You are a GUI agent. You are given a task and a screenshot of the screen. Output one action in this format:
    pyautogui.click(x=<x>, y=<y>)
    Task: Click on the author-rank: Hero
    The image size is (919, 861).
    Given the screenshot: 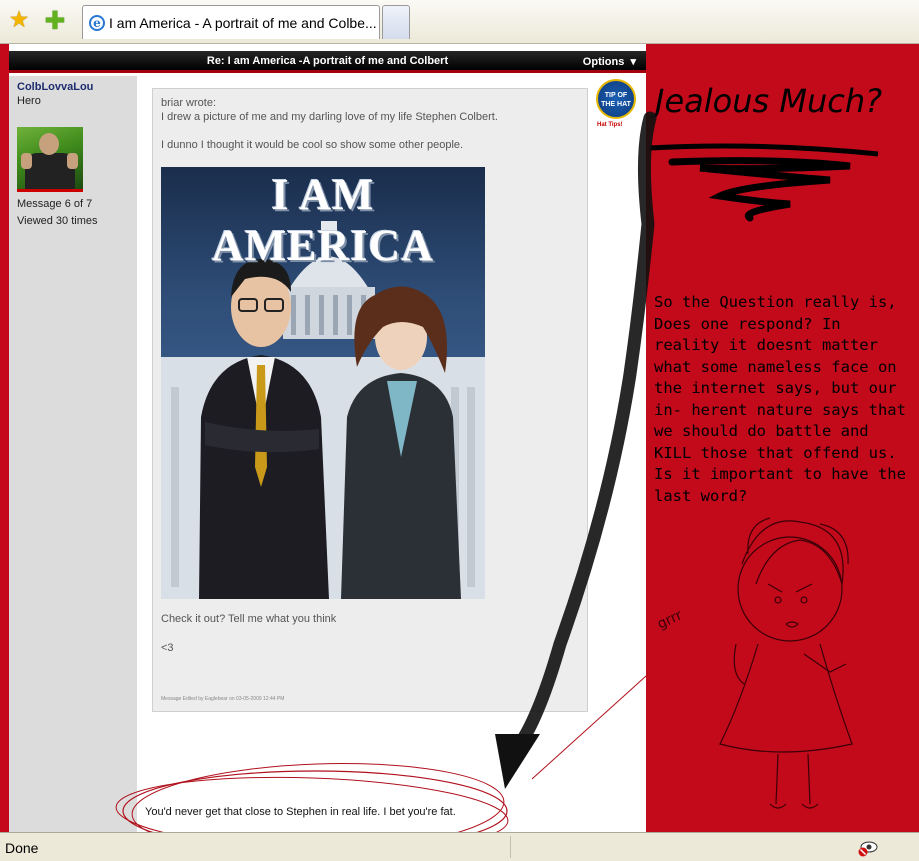 What is the action you would take?
    pyautogui.click(x=29, y=101)
    